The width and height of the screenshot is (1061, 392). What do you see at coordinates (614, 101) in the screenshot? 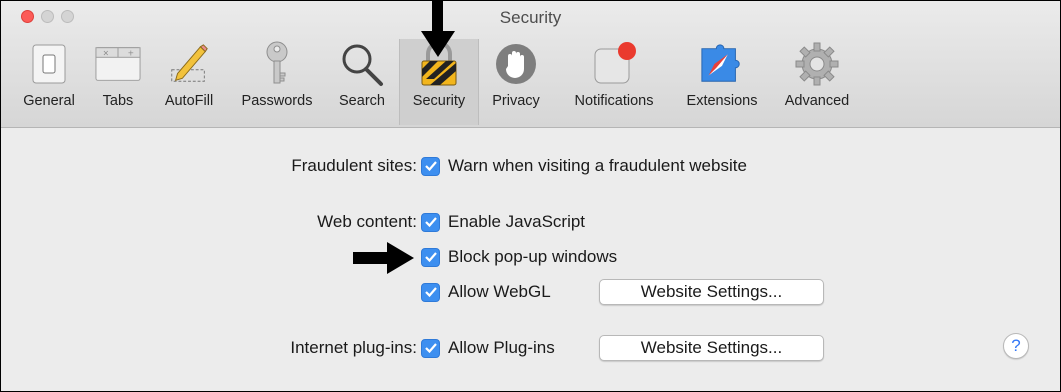
I see `tab-notifications-label: Notifications` at bounding box center [614, 101].